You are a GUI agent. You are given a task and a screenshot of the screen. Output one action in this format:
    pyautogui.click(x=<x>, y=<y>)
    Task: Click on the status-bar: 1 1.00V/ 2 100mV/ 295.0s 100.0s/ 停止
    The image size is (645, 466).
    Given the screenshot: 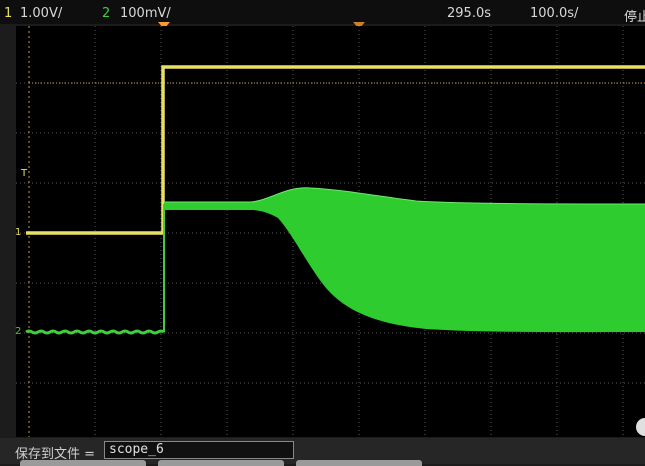 What is the action you would take?
    pyautogui.click(x=322, y=12)
    